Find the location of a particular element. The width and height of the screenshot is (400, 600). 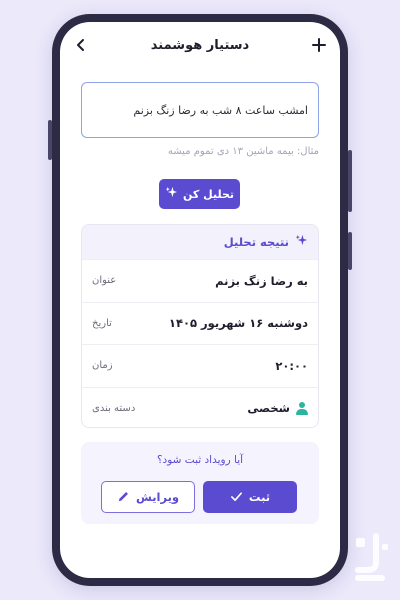

confirm-question: آیا رویداد ثبت شود؟ is located at coordinates (200, 460).